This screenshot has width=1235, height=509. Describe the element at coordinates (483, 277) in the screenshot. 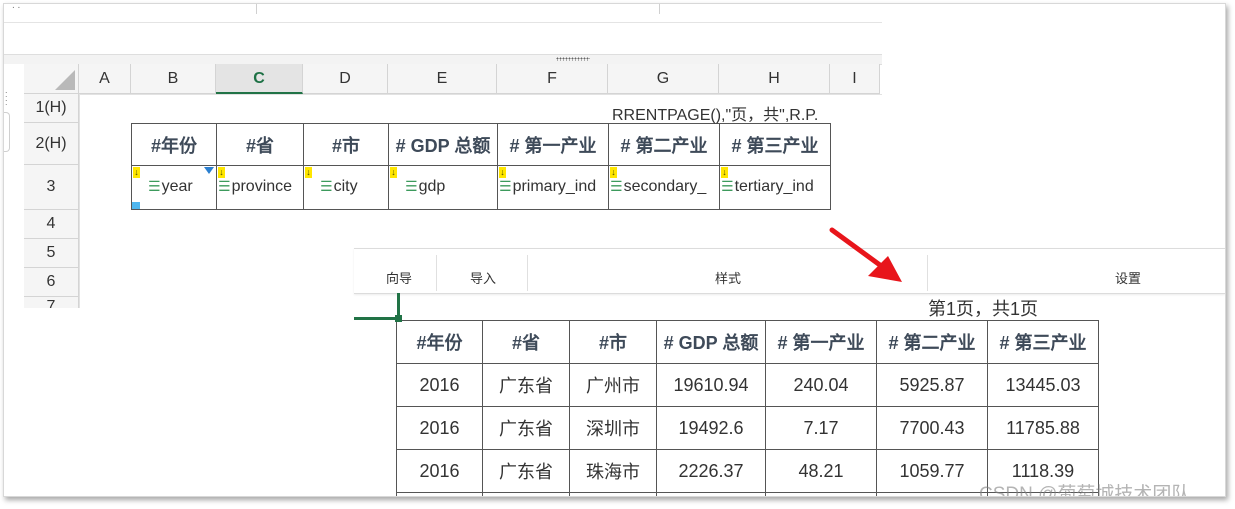

I see `tab-import: 导入` at that location.